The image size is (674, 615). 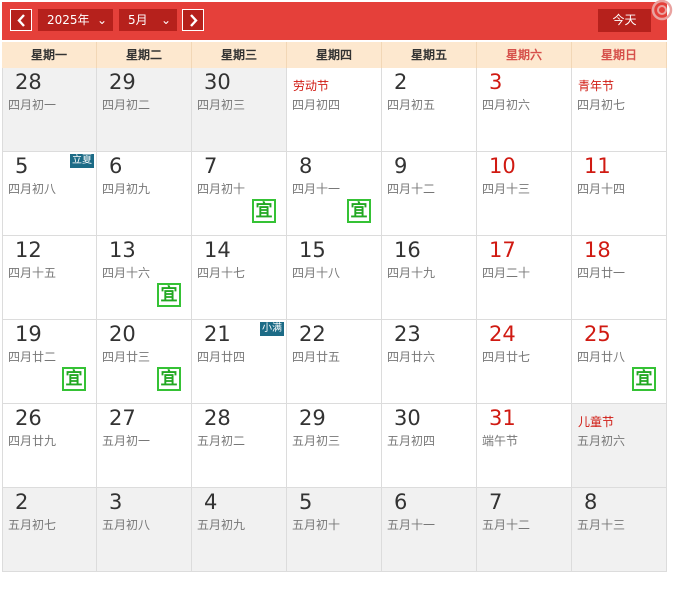 What do you see at coordinates (75, 20) in the screenshot?
I see `year-select: 2025年 ⌄` at bounding box center [75, 20].